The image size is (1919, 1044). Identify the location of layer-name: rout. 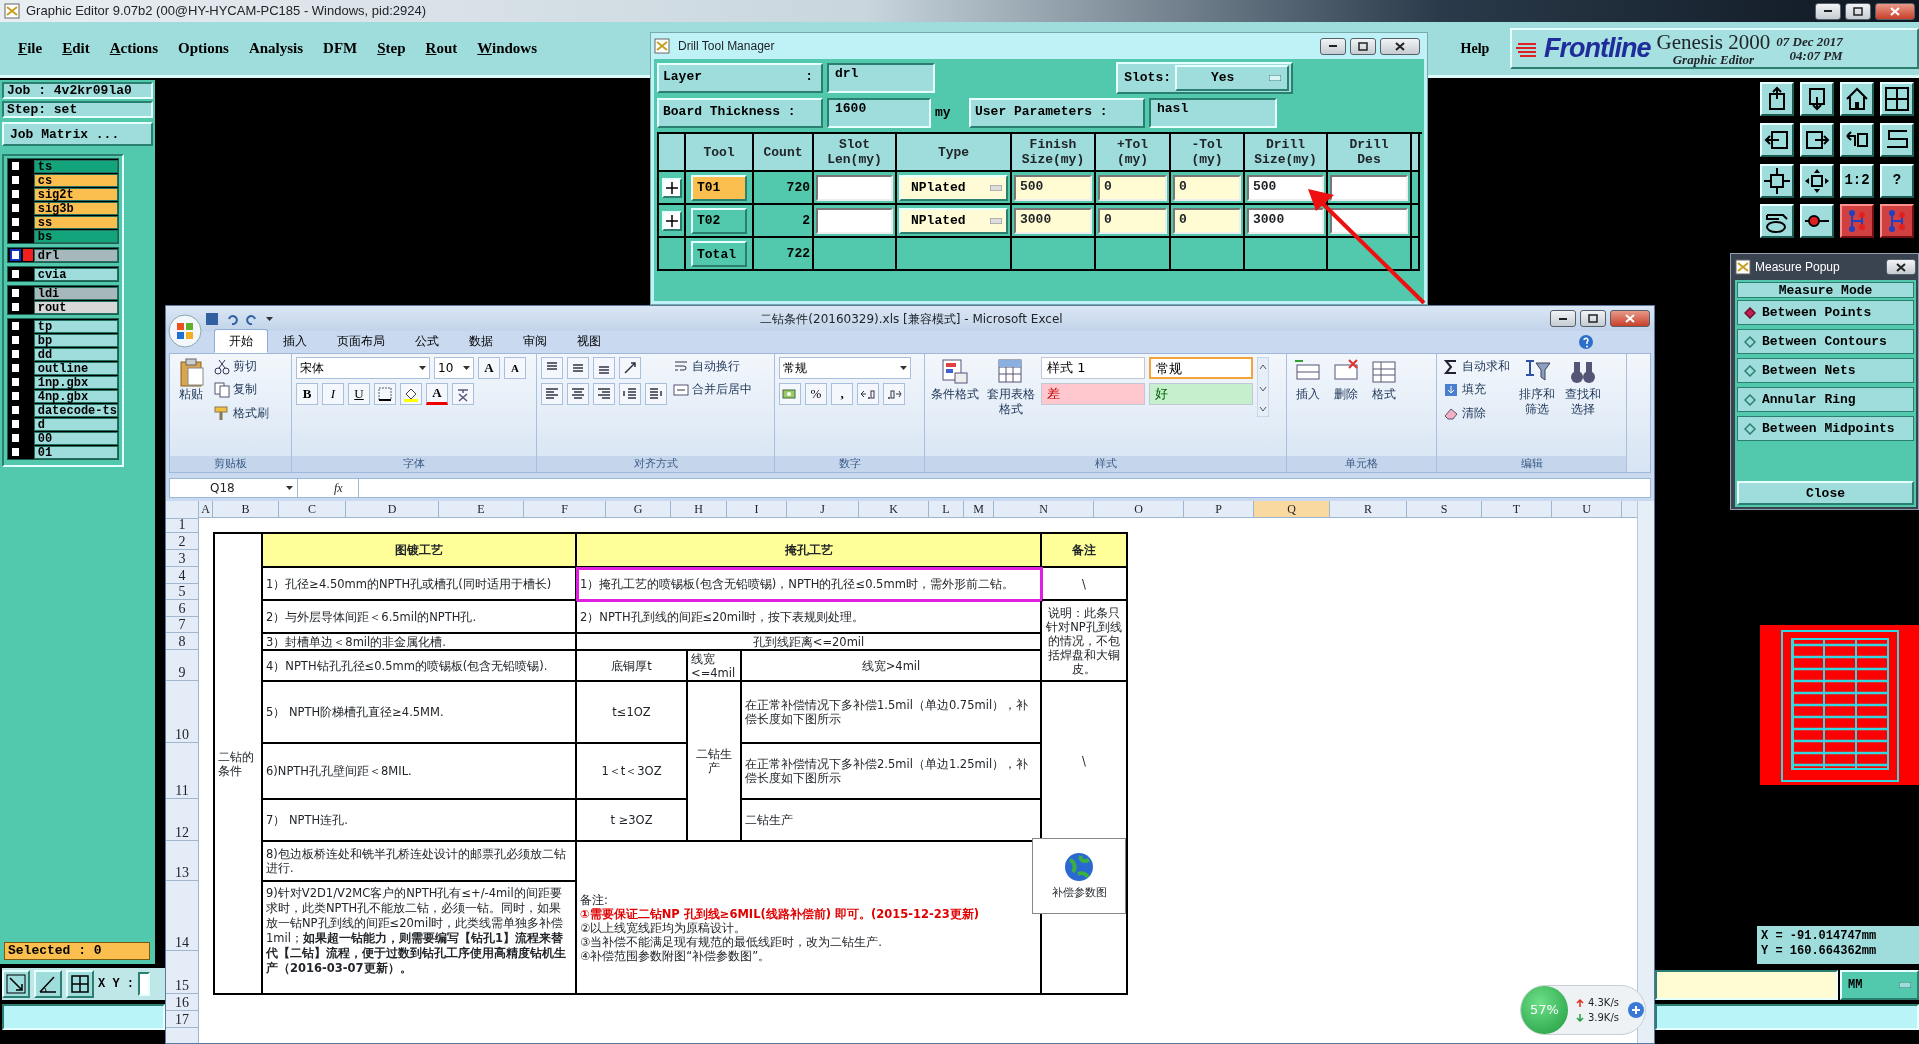
(75, 307).